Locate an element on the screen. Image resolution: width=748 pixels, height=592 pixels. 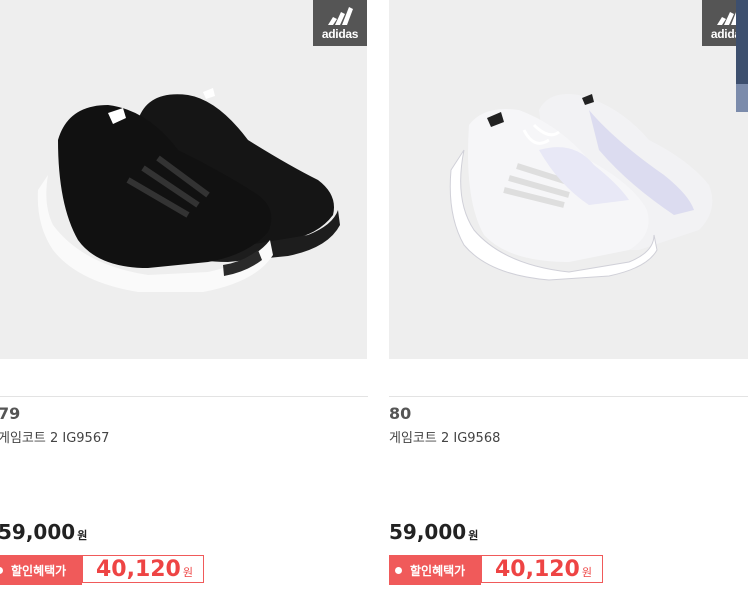
logo-text: adidas is located at coordinates (340, 34).